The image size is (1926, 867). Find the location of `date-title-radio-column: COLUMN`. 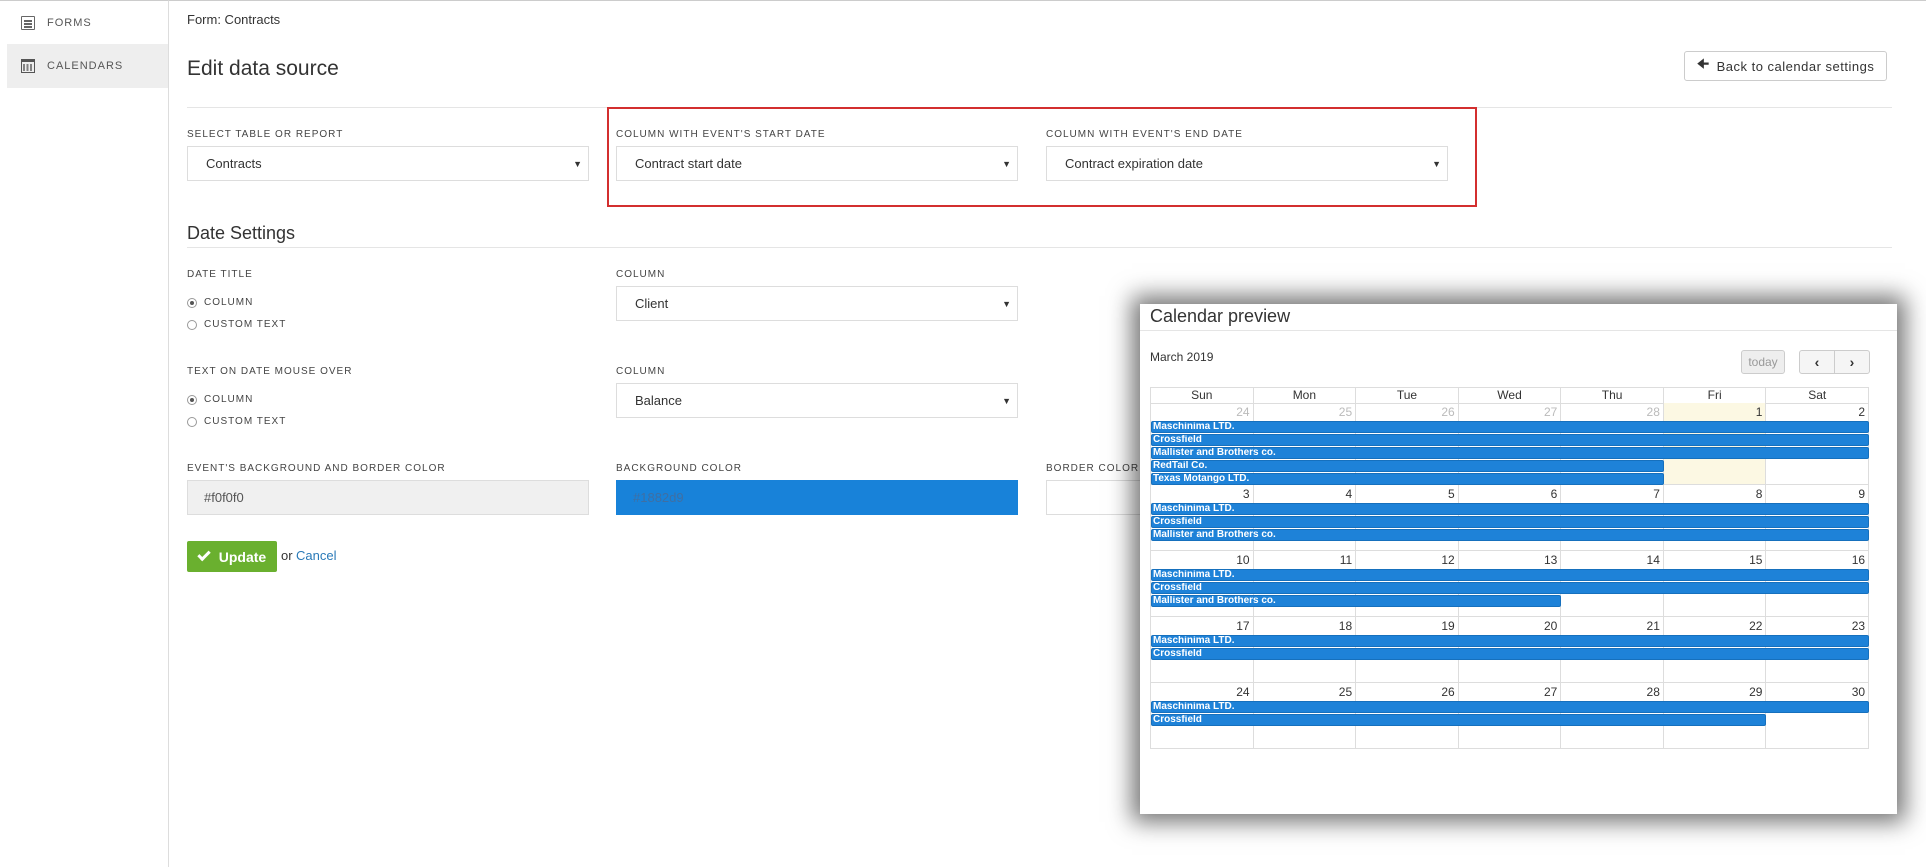

date-title-radio-column: COLUMN is located at coordinates (220, 302).